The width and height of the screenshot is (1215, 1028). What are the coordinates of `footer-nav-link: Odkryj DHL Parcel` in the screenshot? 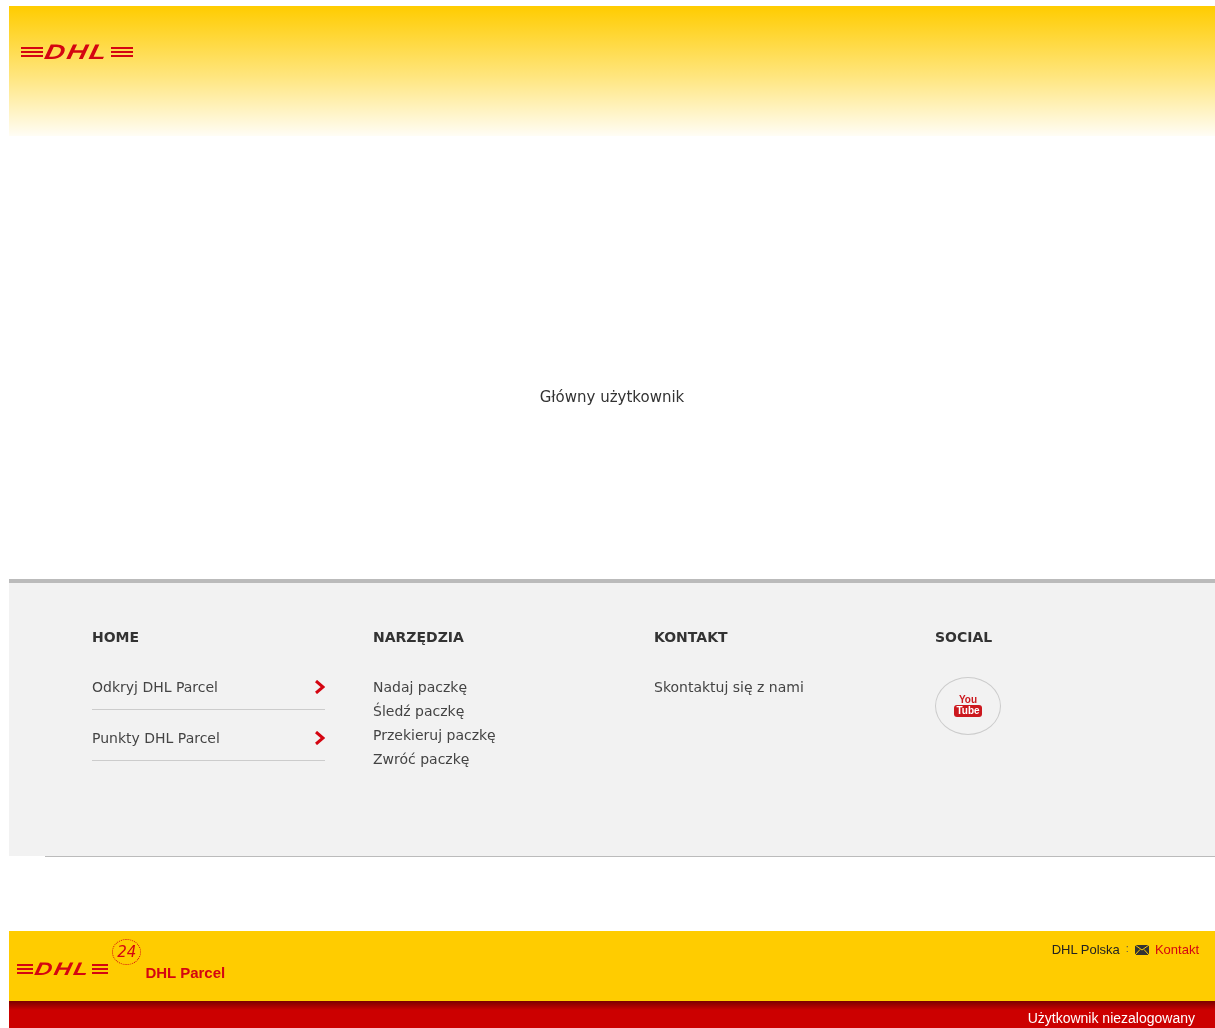 It's located at (208, 691).